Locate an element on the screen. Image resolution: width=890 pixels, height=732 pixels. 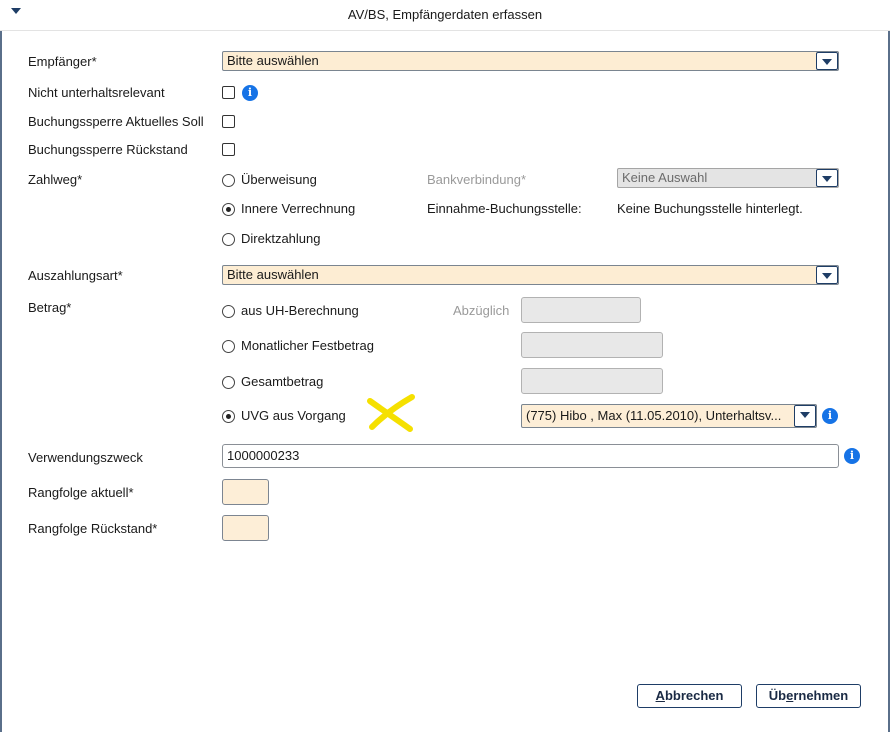
bankverbindung-select: Keine Auswahl is located at coordinates (728, 178).